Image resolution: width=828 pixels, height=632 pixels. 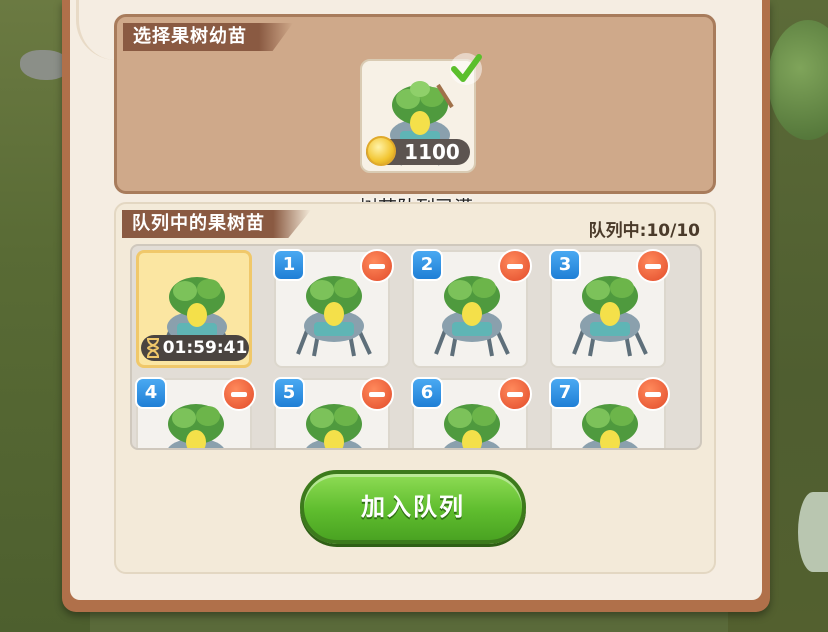 What do you see at coordinates (208, 37) in the screenshot?
I see `section-title-select: 选择果树幼苗` at bounding box center [208, 37].